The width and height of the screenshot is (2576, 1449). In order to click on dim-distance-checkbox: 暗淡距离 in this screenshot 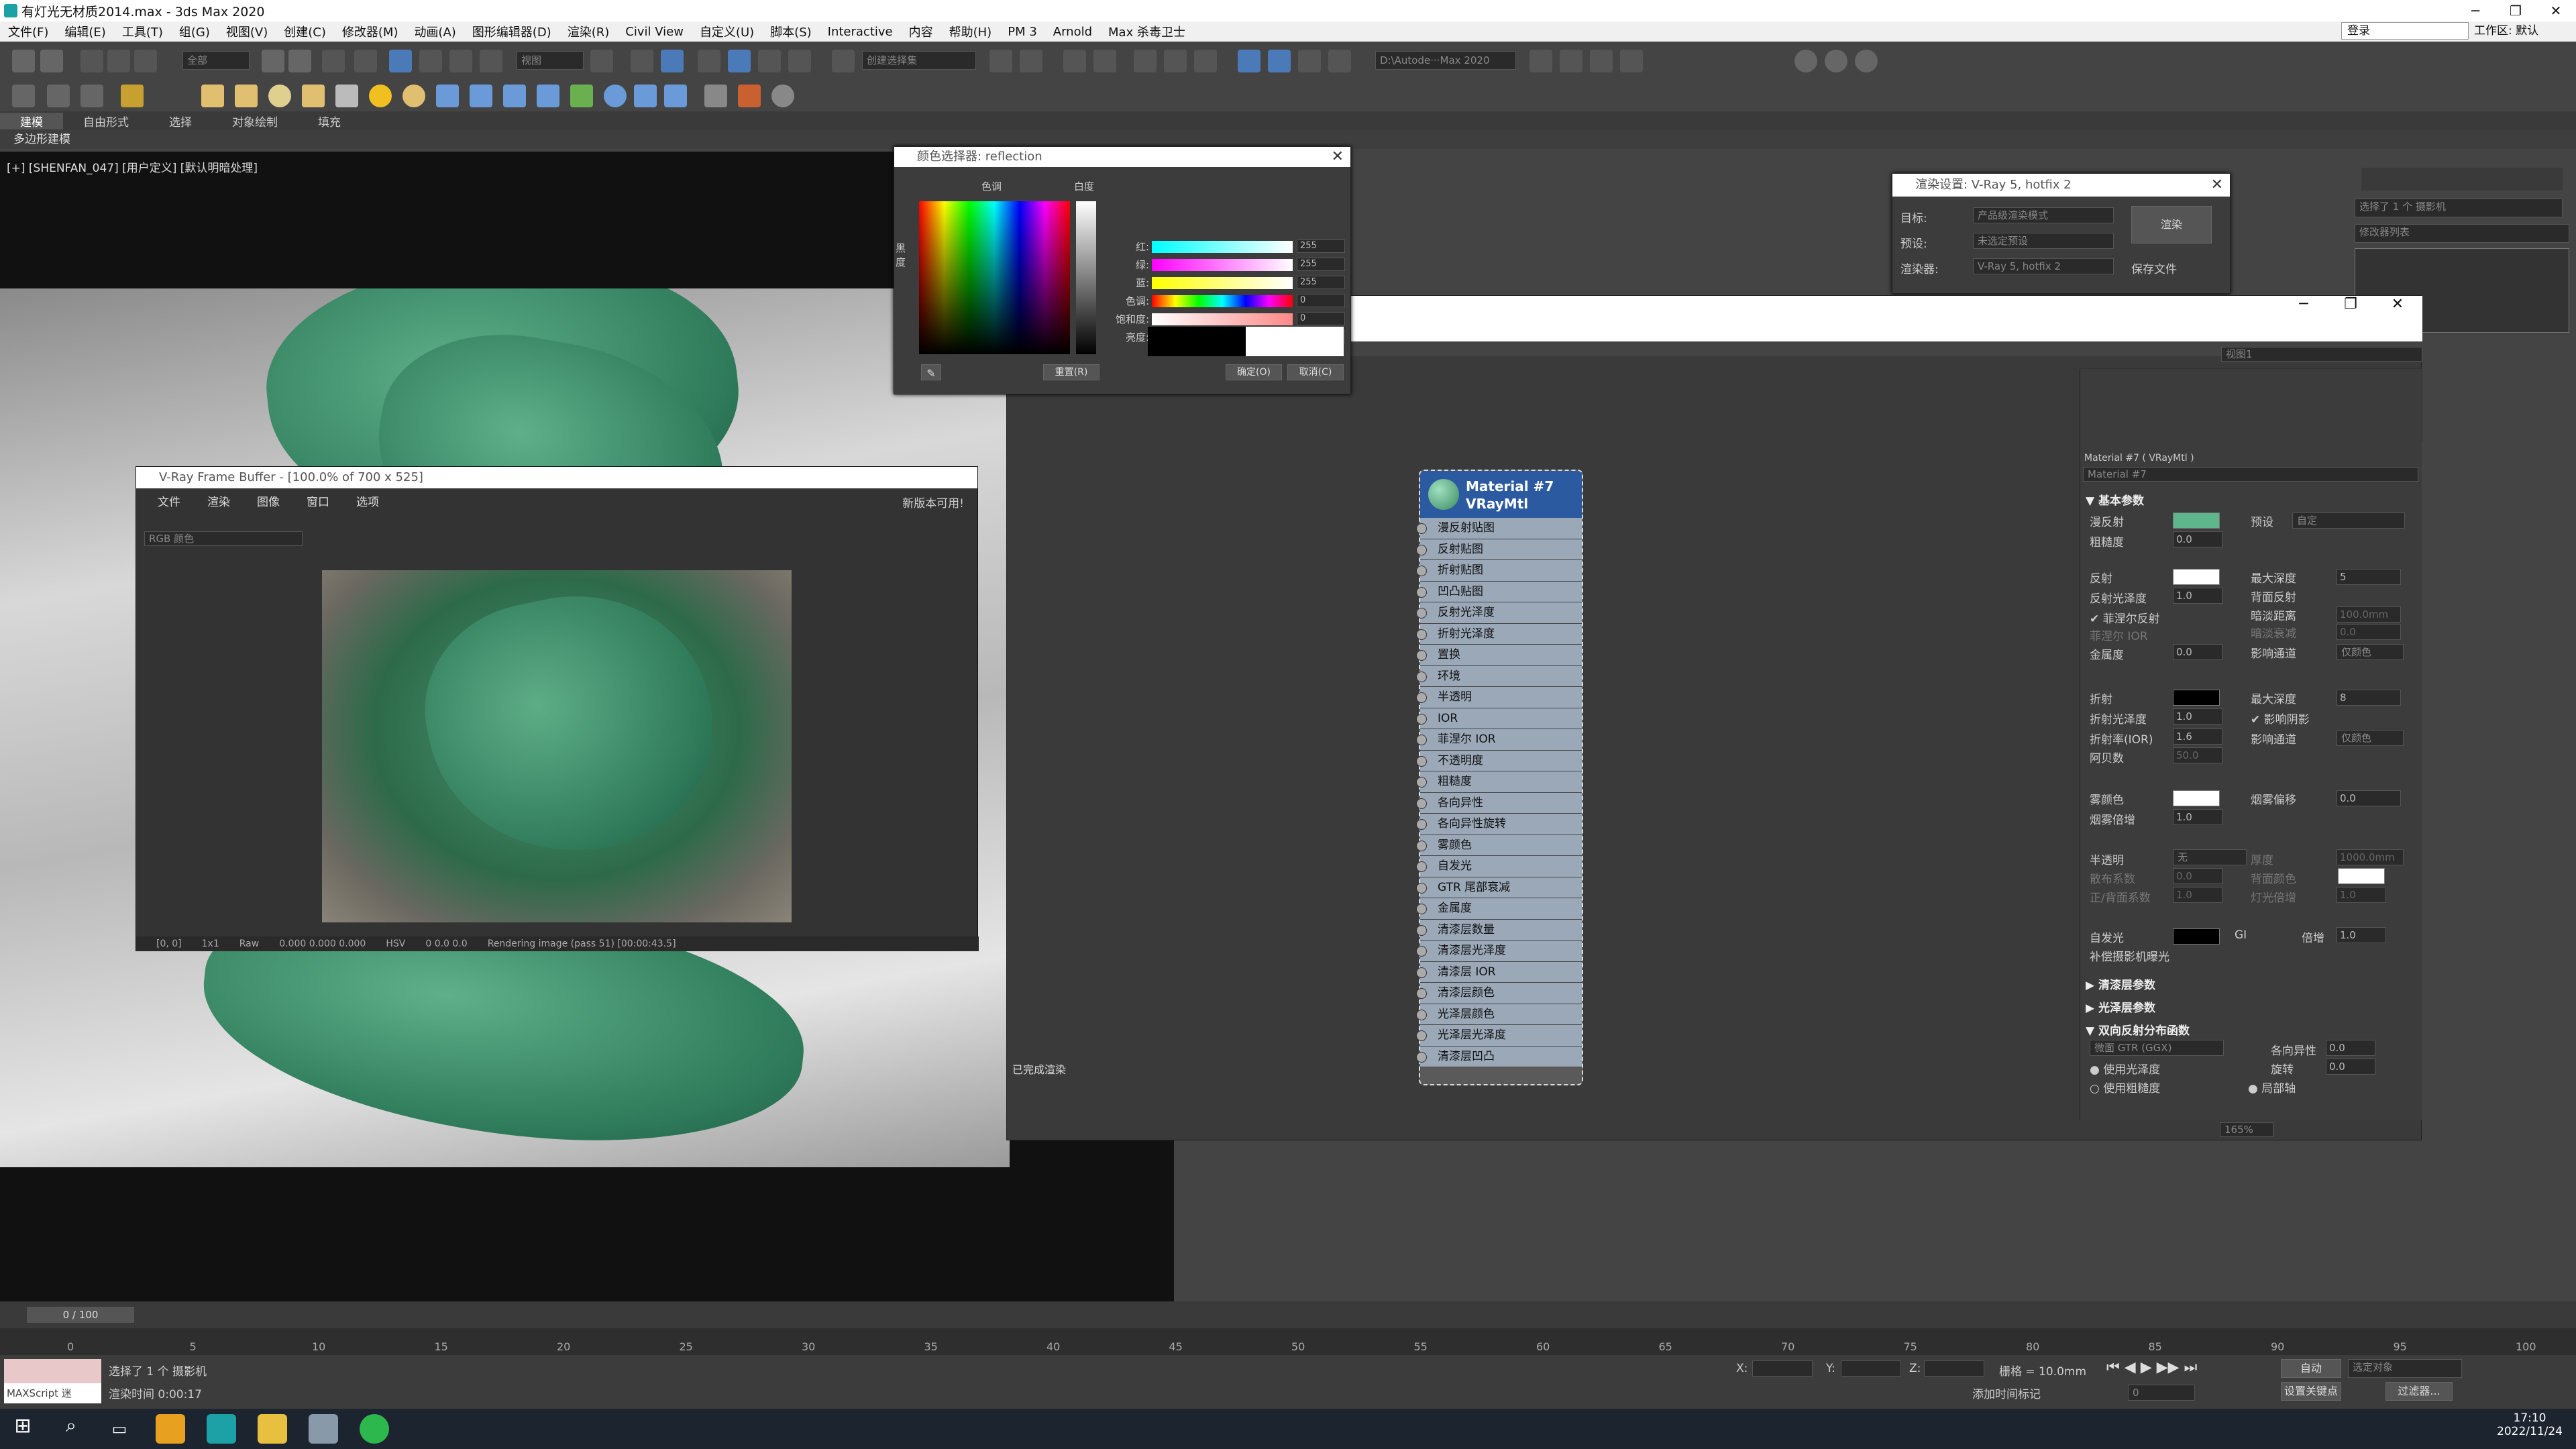, I will do `click(2273, 614)`.